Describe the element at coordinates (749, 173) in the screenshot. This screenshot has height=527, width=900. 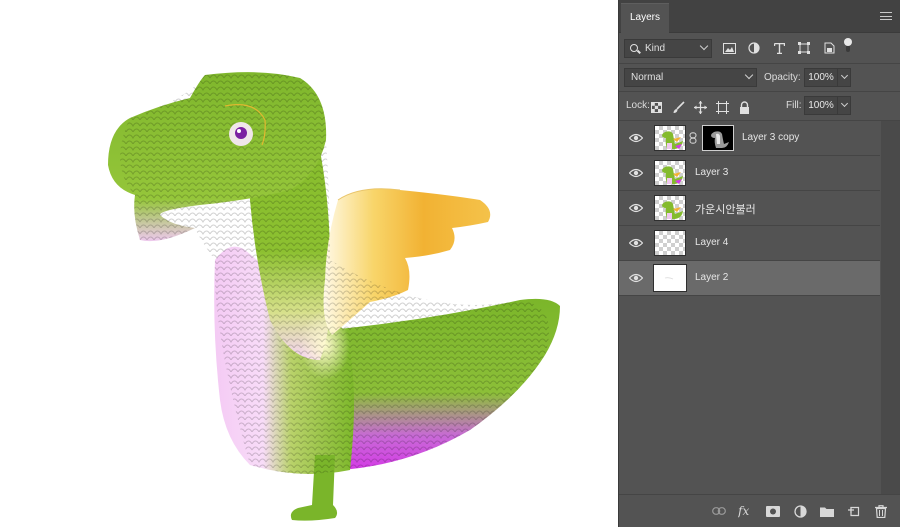
I see `layer-row-layer-3: Layer 3` at that location.